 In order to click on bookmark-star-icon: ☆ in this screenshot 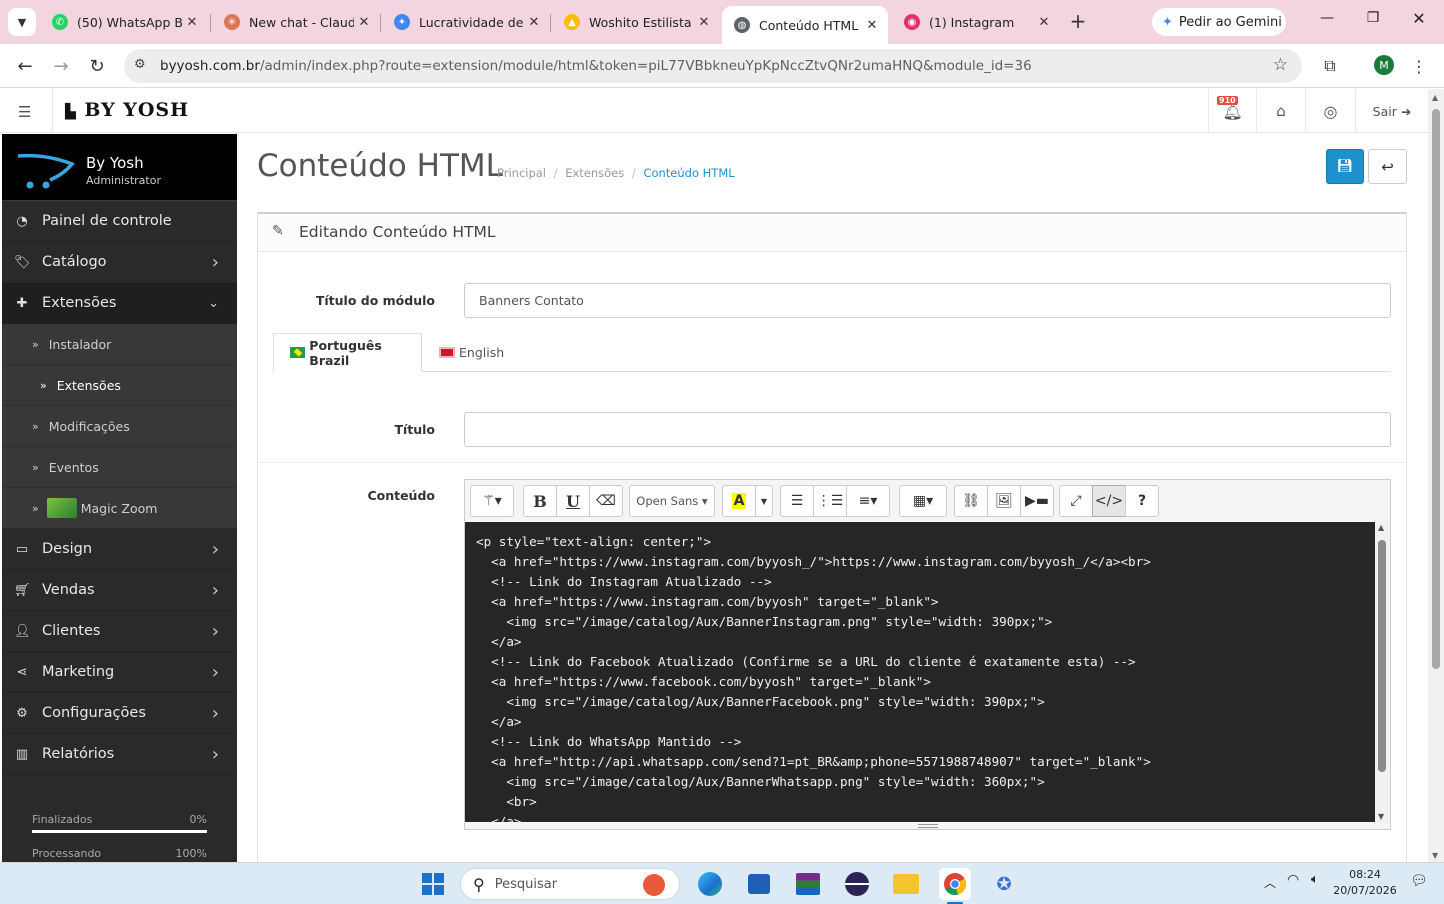, I will do `click(1280, 65)`.